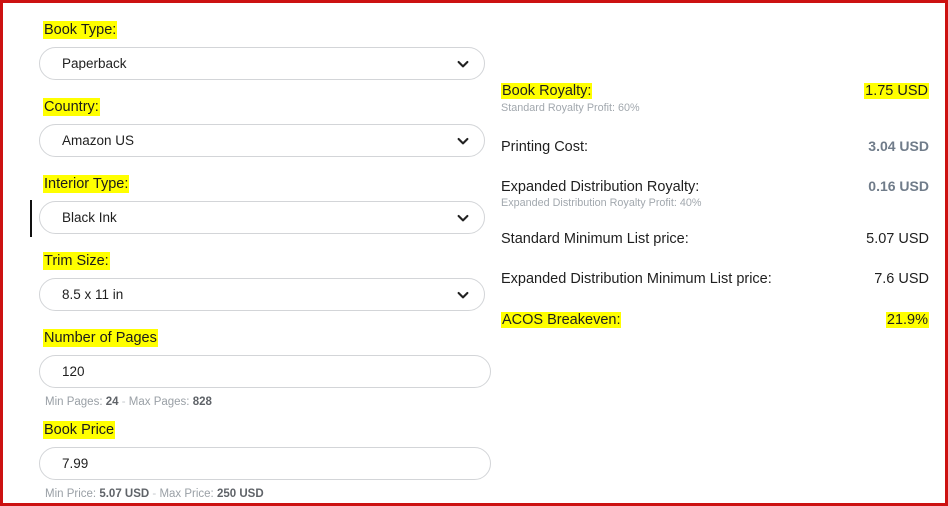  I want to click on field-interior-type: Interior Type: Black Ink, so click(264, 206).